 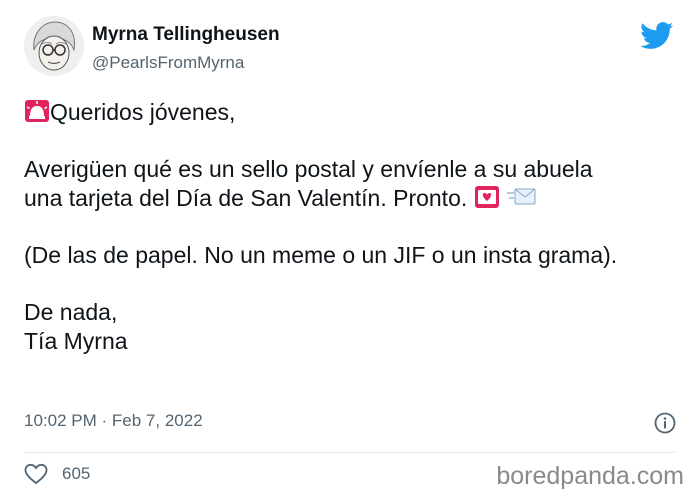 I want to click on tweet-date: Feb 7, 2022, so click(x=157, y=420).